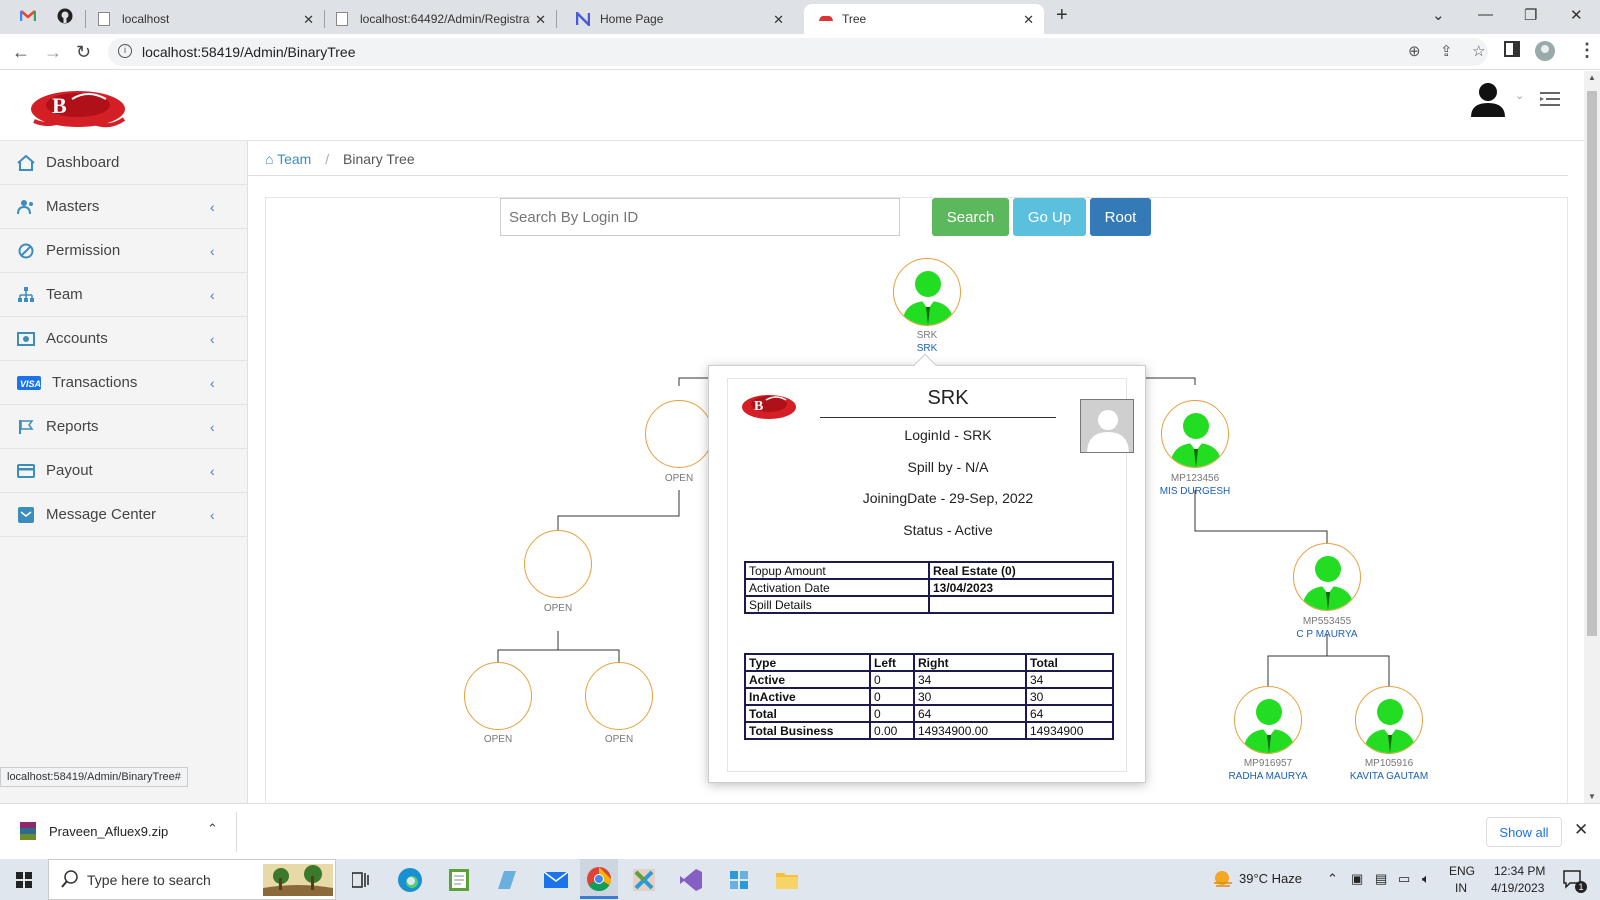 Image resolution: width=1600 pixels, height=900 pixels. Describe the element at coordinates (644, 880) in the screenshot. I see `xampp-icon` at that location.